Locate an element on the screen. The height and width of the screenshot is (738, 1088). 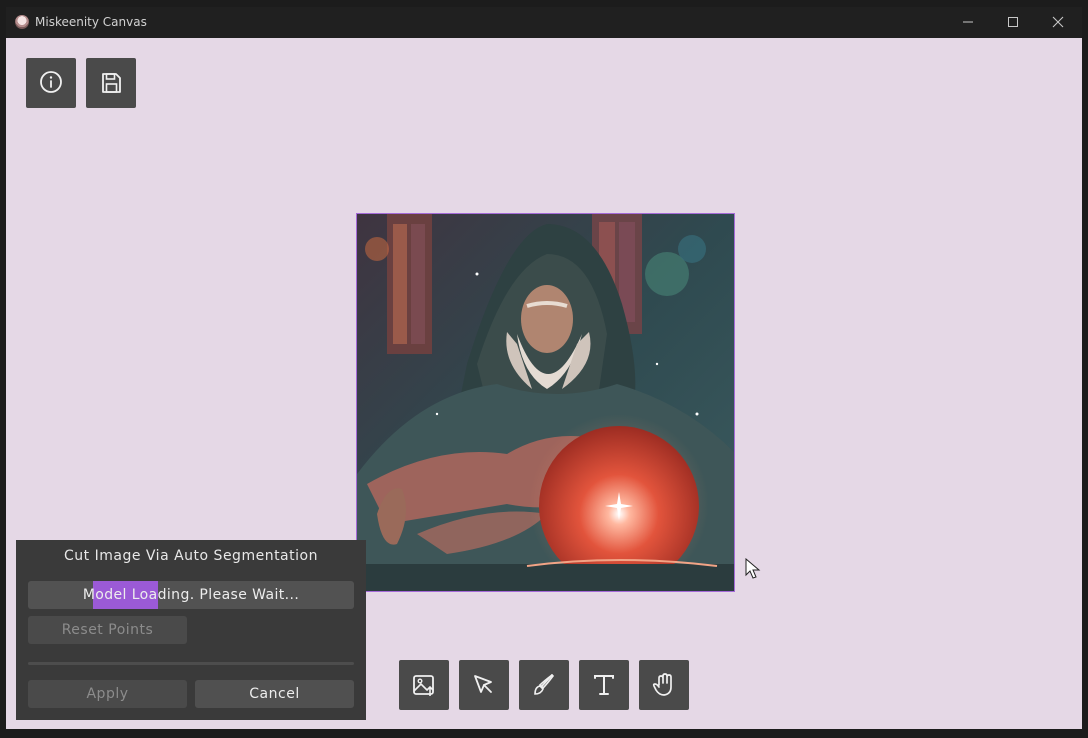
text-button is located at coordinates (604, 685).